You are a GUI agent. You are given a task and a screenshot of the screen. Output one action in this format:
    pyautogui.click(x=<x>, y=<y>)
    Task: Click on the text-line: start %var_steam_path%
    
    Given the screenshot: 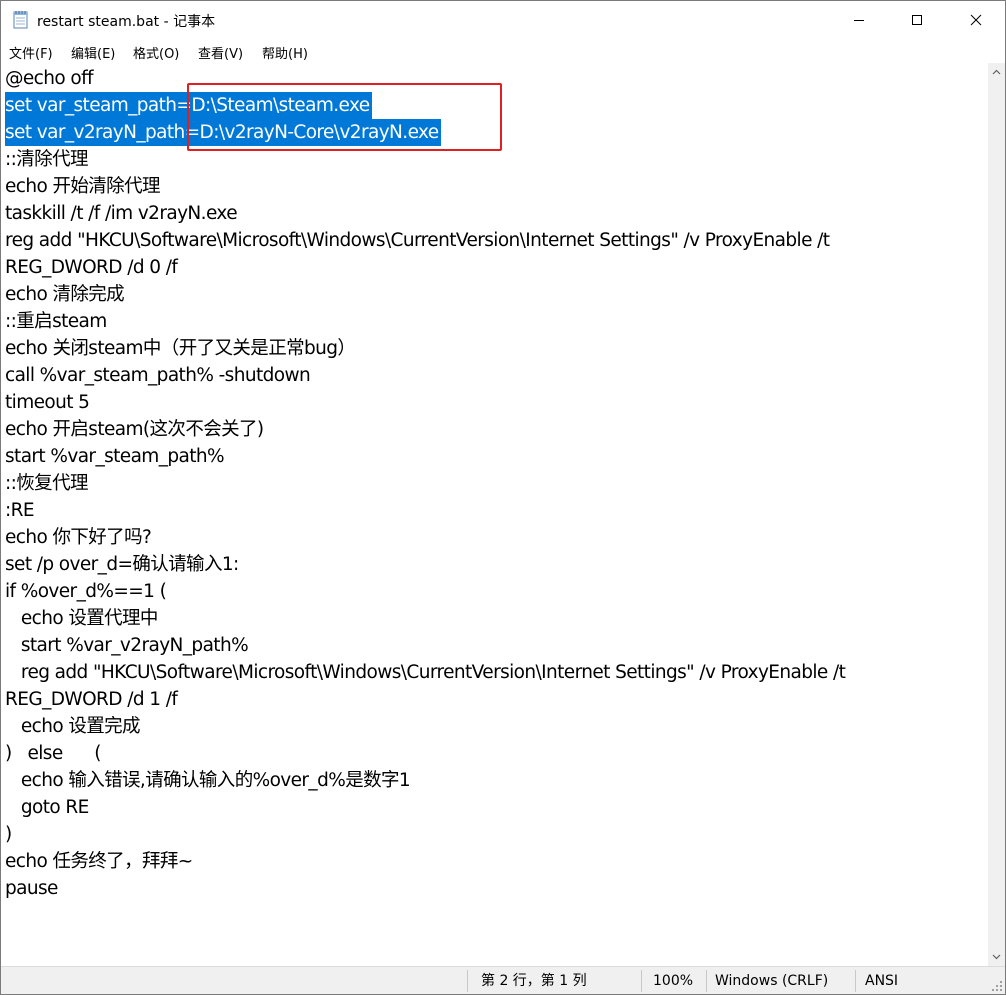 What is the action you would take?
    pyautogui.click(x=115, y=456)
    